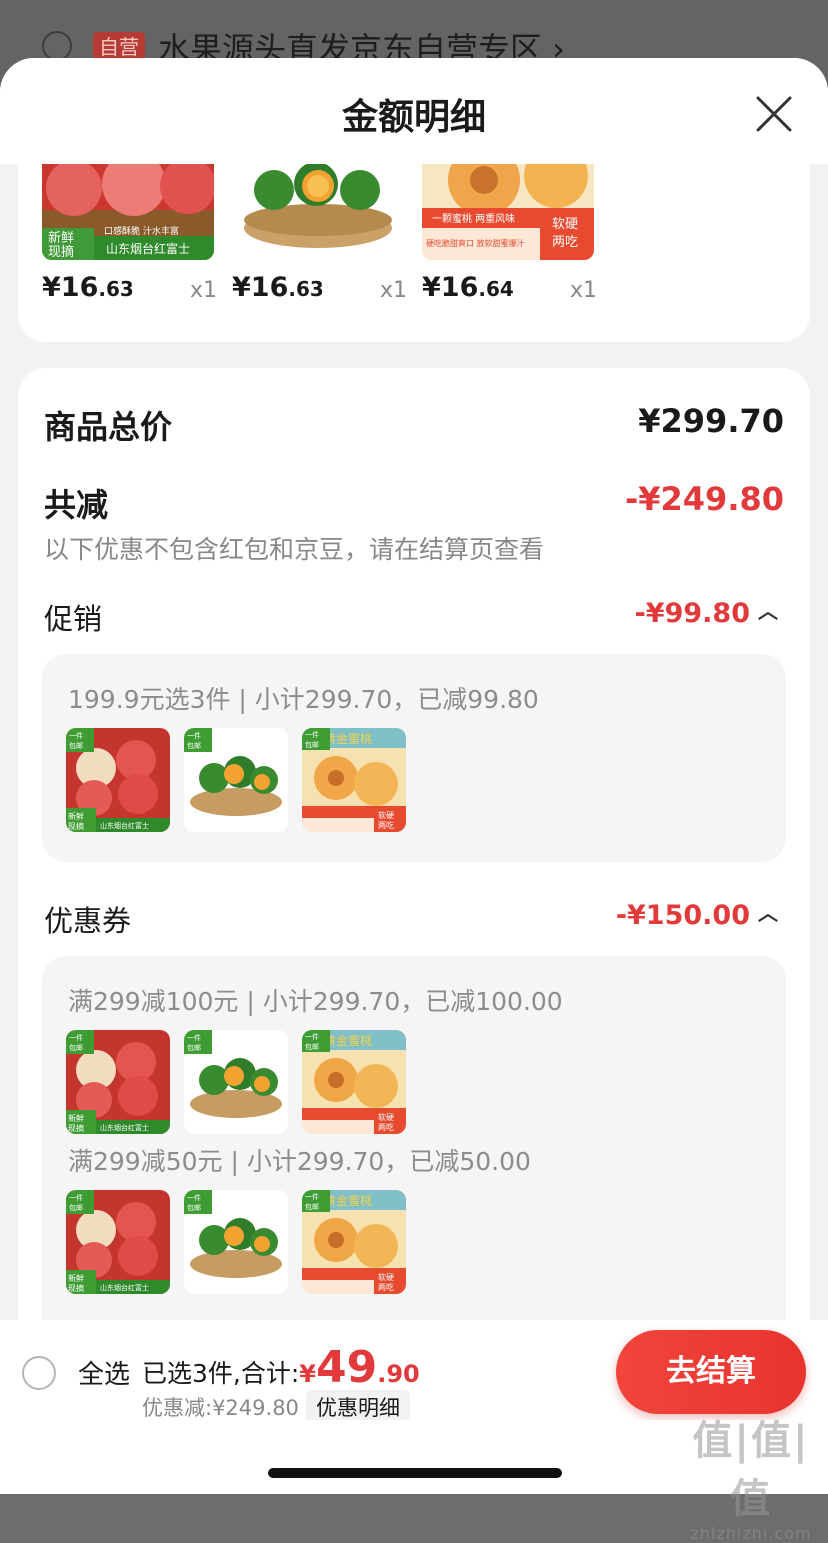  Describe the element at coordinates (221, 1373) in the screenshot. I see `selected-count: 已选3件,合计:` at that location.